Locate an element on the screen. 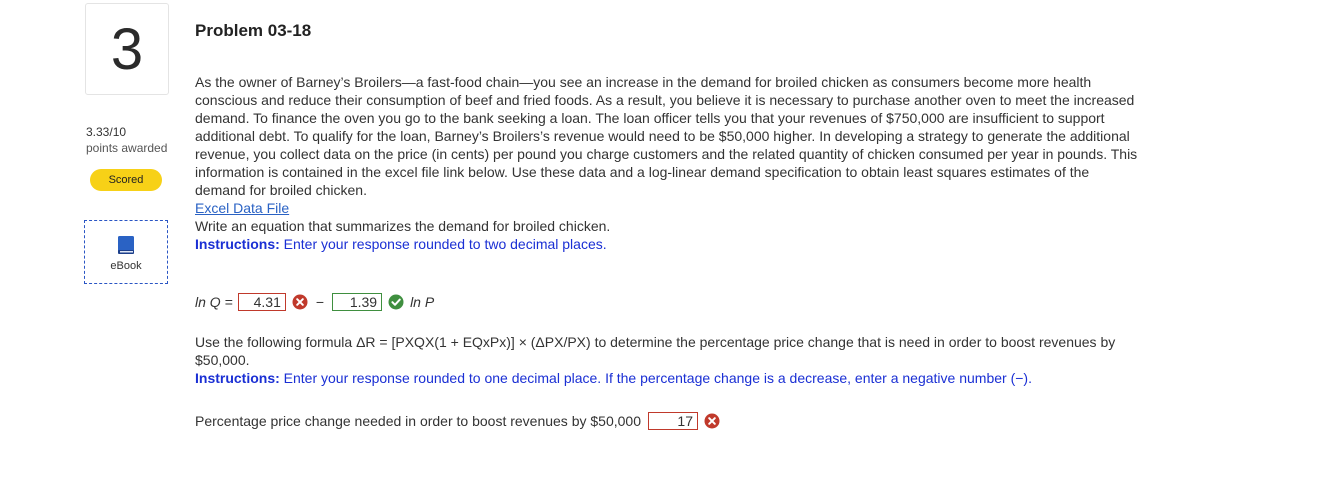 The width and height of the screenshot is (1341, 487). book-icon is located at coordinates (126, 245).